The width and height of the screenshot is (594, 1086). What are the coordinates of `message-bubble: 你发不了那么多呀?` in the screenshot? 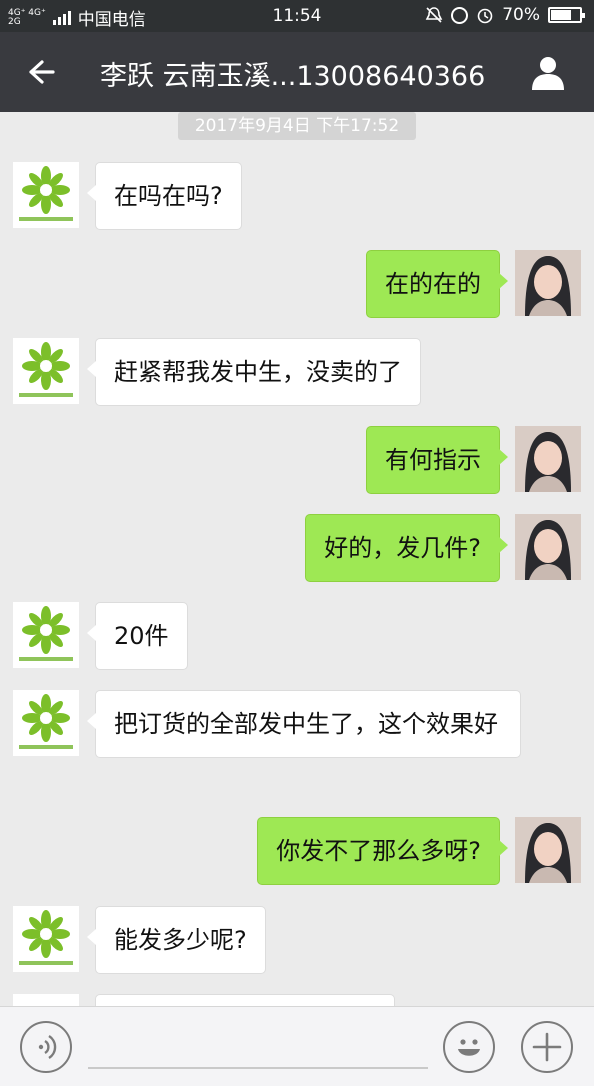 It's located at (382, 851).